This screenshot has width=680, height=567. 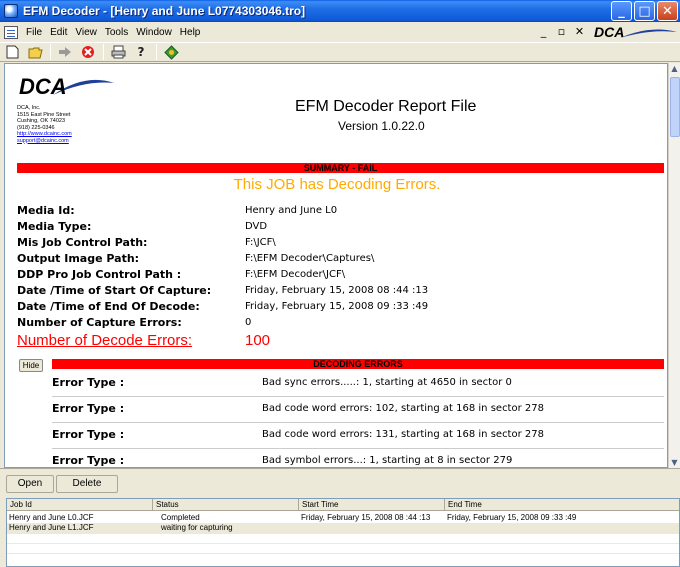 What do you see at coordinates (44, 134) in the screenshot?
I see `company-website-link: http://www.dcainc.com` at bounding box center [44, 134].